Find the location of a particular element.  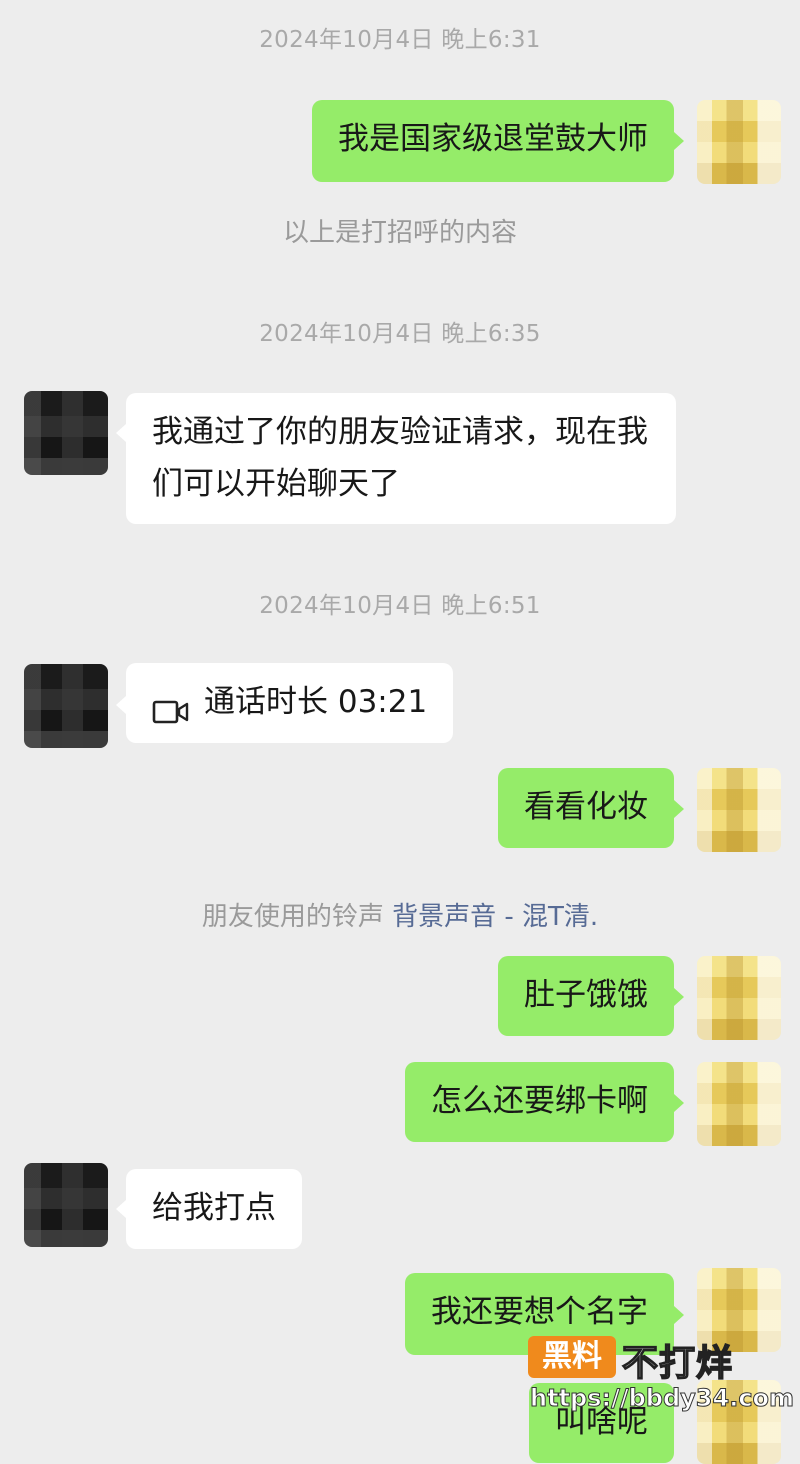

watermark: 黑料 不打烊 https://bbdy34.com is located at coordinates (661, 1382).